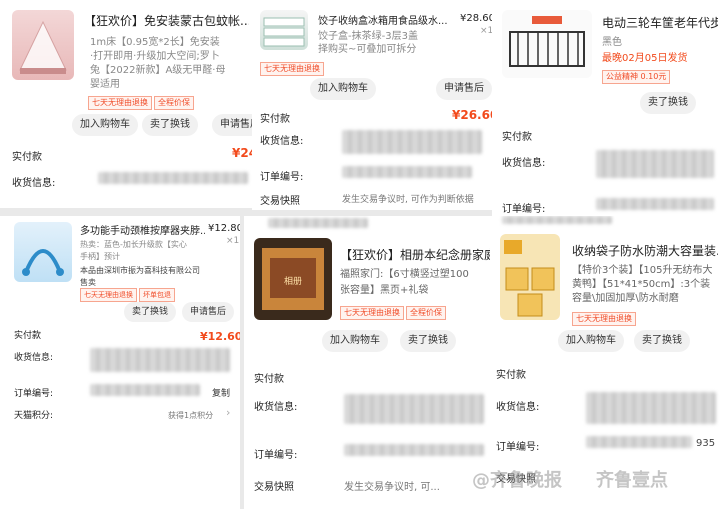 This screenshot has height=509, width=720. What do you see at coordinates (404, 274) in the screenshot?
I see `product-spec-line: 福照家门:【6寸横竖过塑100` at bounding box center [404, 274].